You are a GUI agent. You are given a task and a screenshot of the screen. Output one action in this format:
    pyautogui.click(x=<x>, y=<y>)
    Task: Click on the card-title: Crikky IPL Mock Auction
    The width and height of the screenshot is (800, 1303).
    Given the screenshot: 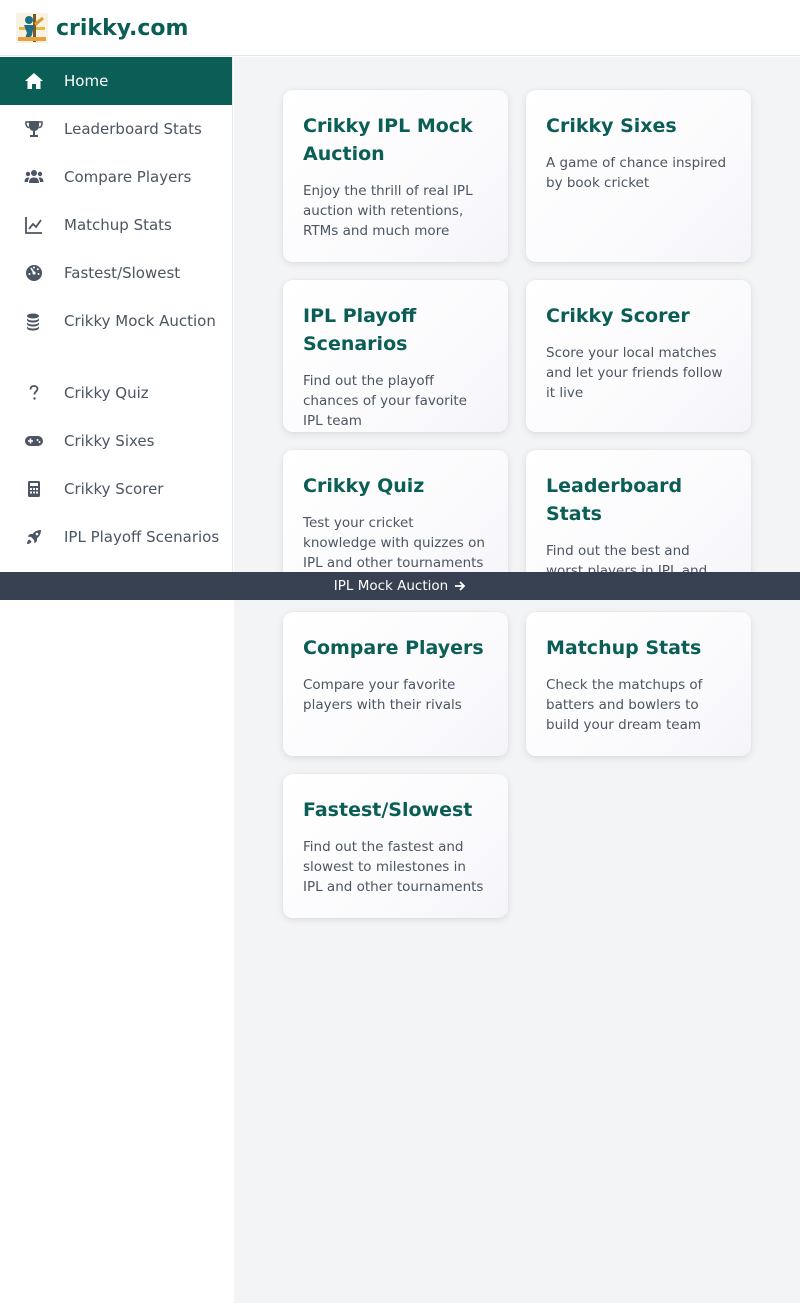 What is the action you would take?
    pyautogui.click(x=388, y=140)
    